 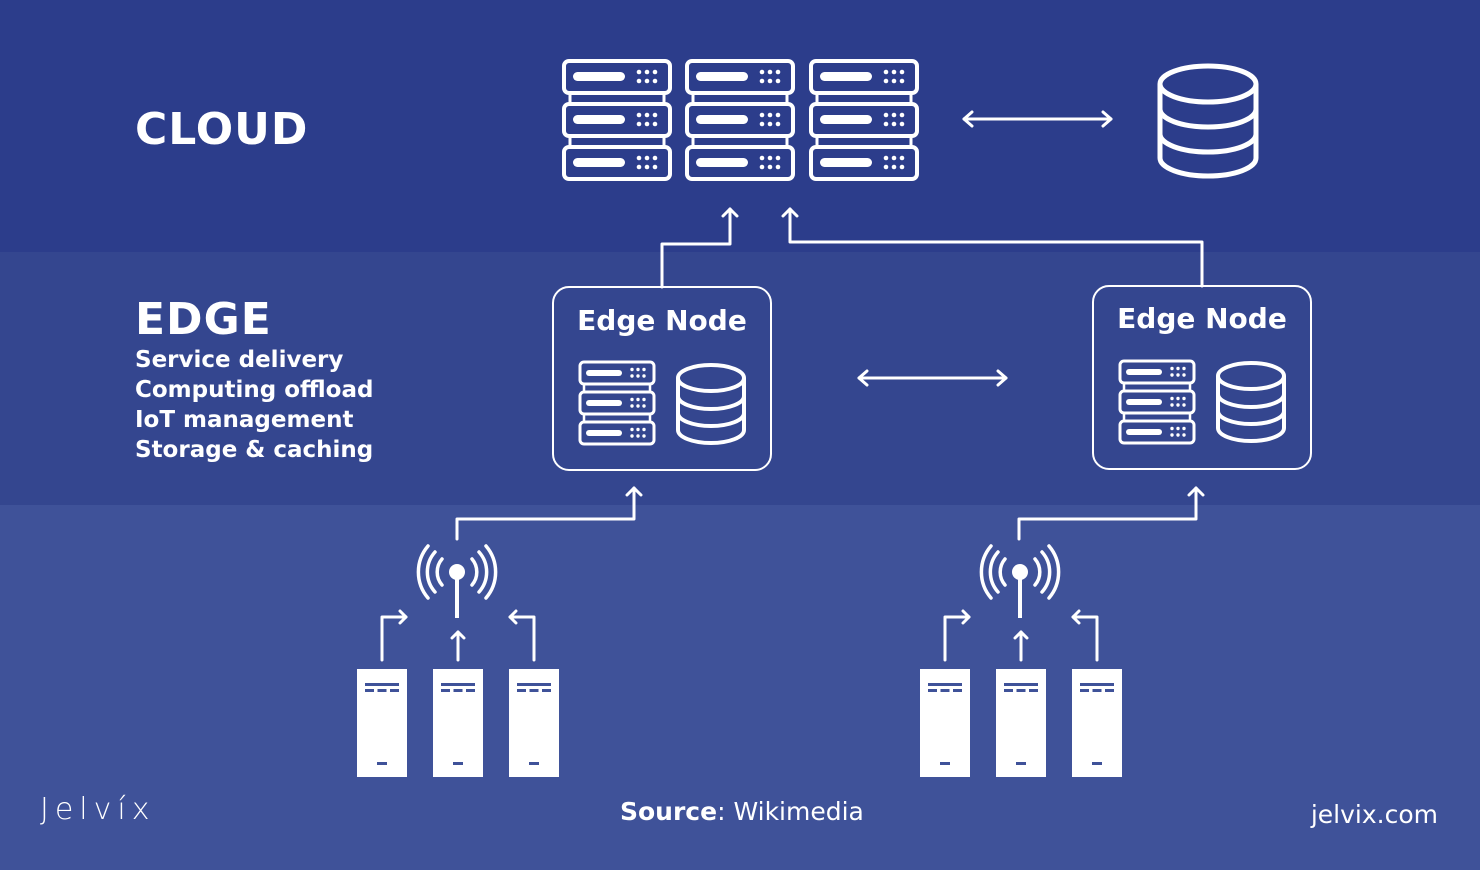 What do you see at coordinates (1208, 121) in the screenshot?
I see `cloud-database-icon` at bounding box center [1208, 121].